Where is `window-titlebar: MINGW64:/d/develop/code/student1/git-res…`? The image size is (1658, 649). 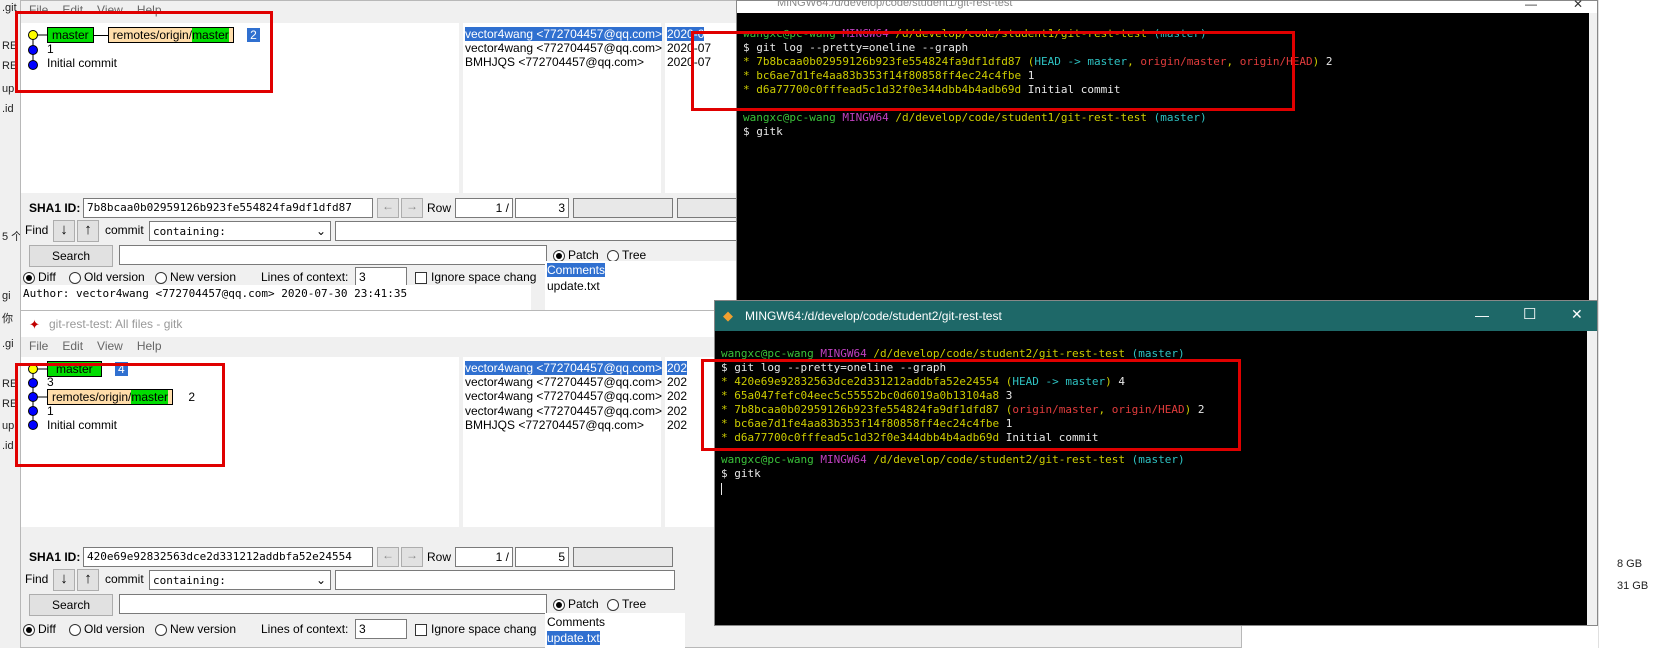
window-titlebar: MINGW64:/d/develop/code/student1/git-res… is located at coordinates (1167, 6).